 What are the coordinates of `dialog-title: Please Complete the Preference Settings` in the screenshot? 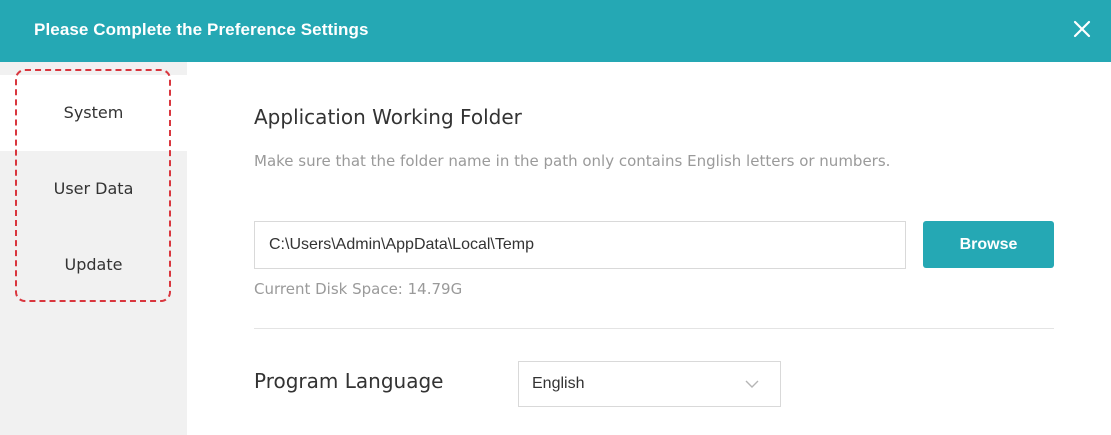 It's located at (201, 29).